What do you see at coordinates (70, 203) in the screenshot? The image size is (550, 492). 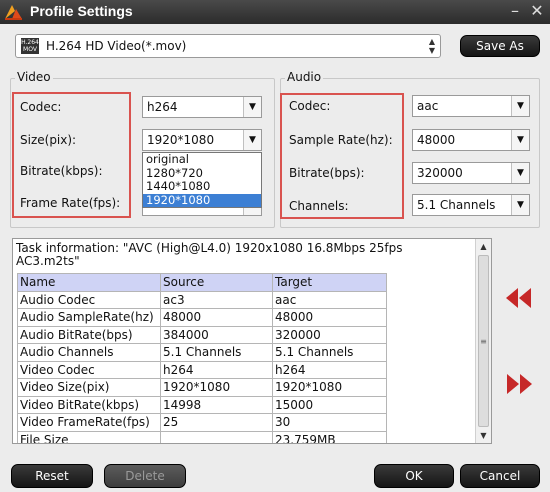 I see `video-framerate-label: Frame Rate(fps):` at bounding box center [70, 203].